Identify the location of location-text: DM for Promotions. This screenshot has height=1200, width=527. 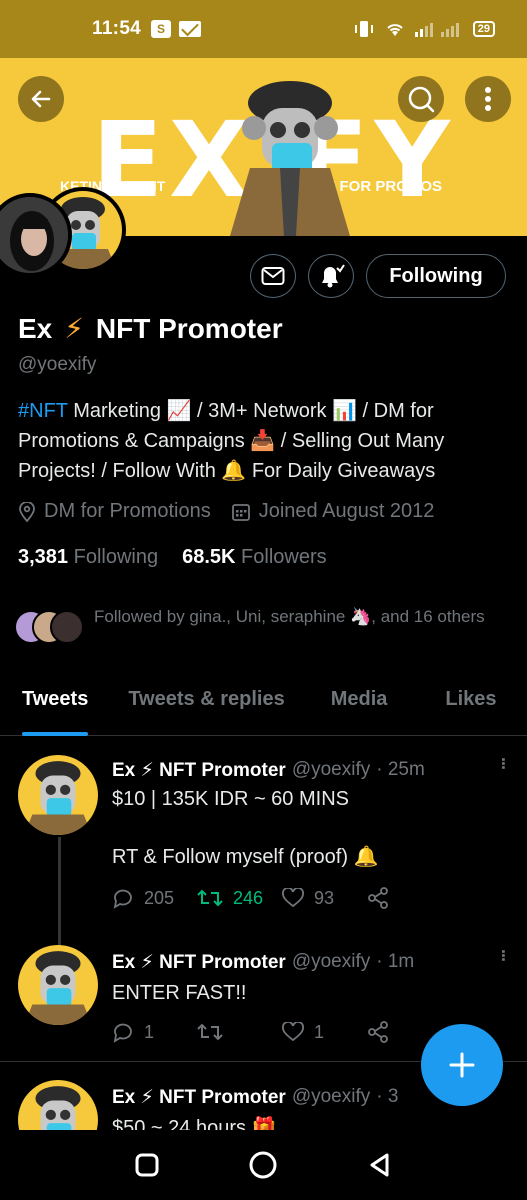
(127, 511).